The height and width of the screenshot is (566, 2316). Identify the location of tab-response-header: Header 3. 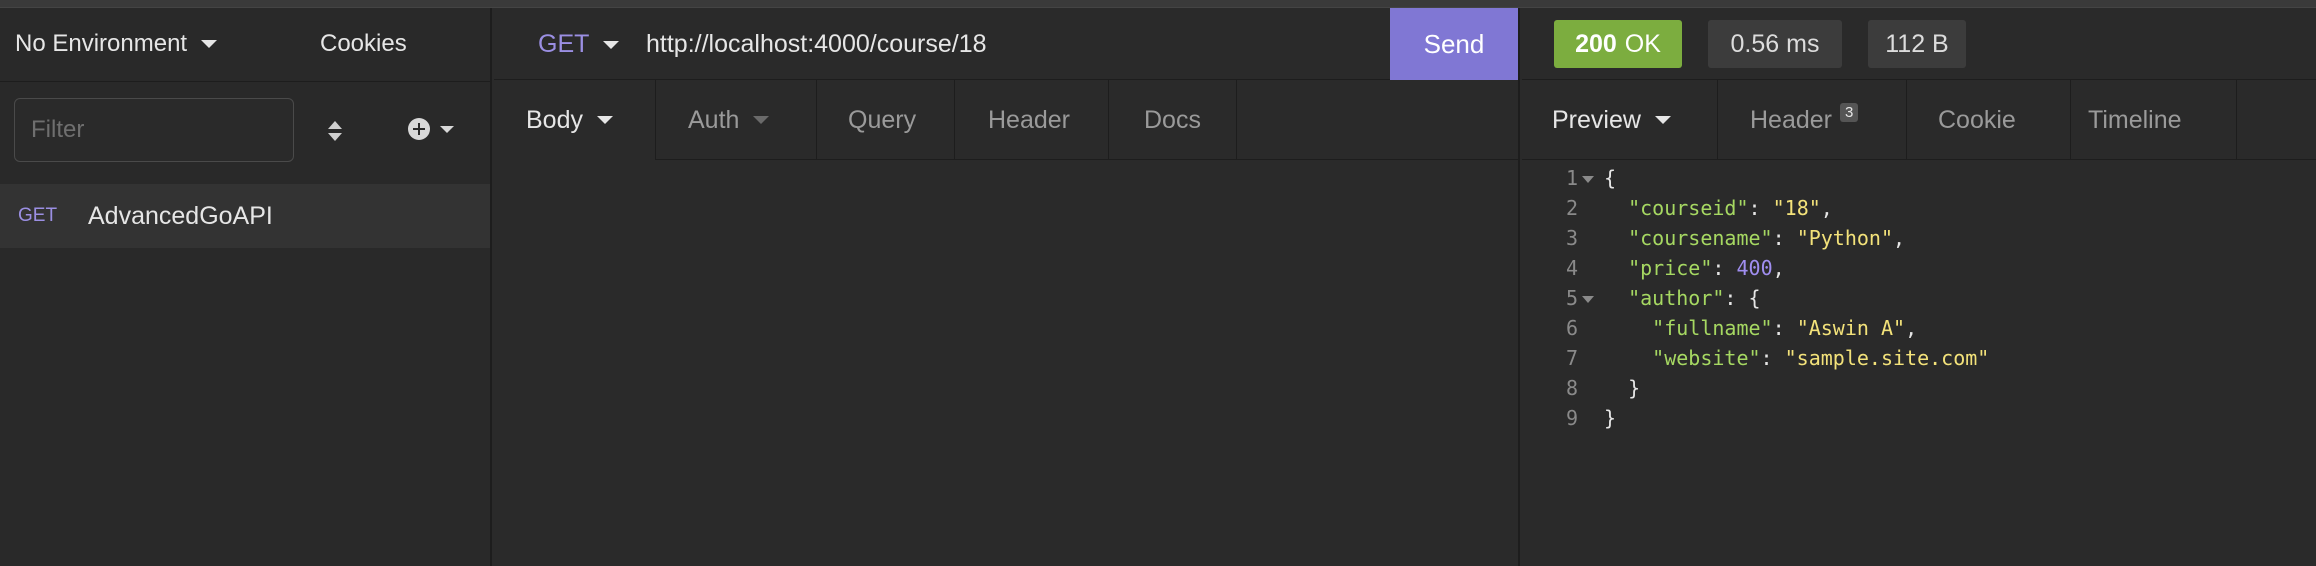
(1804, 120).